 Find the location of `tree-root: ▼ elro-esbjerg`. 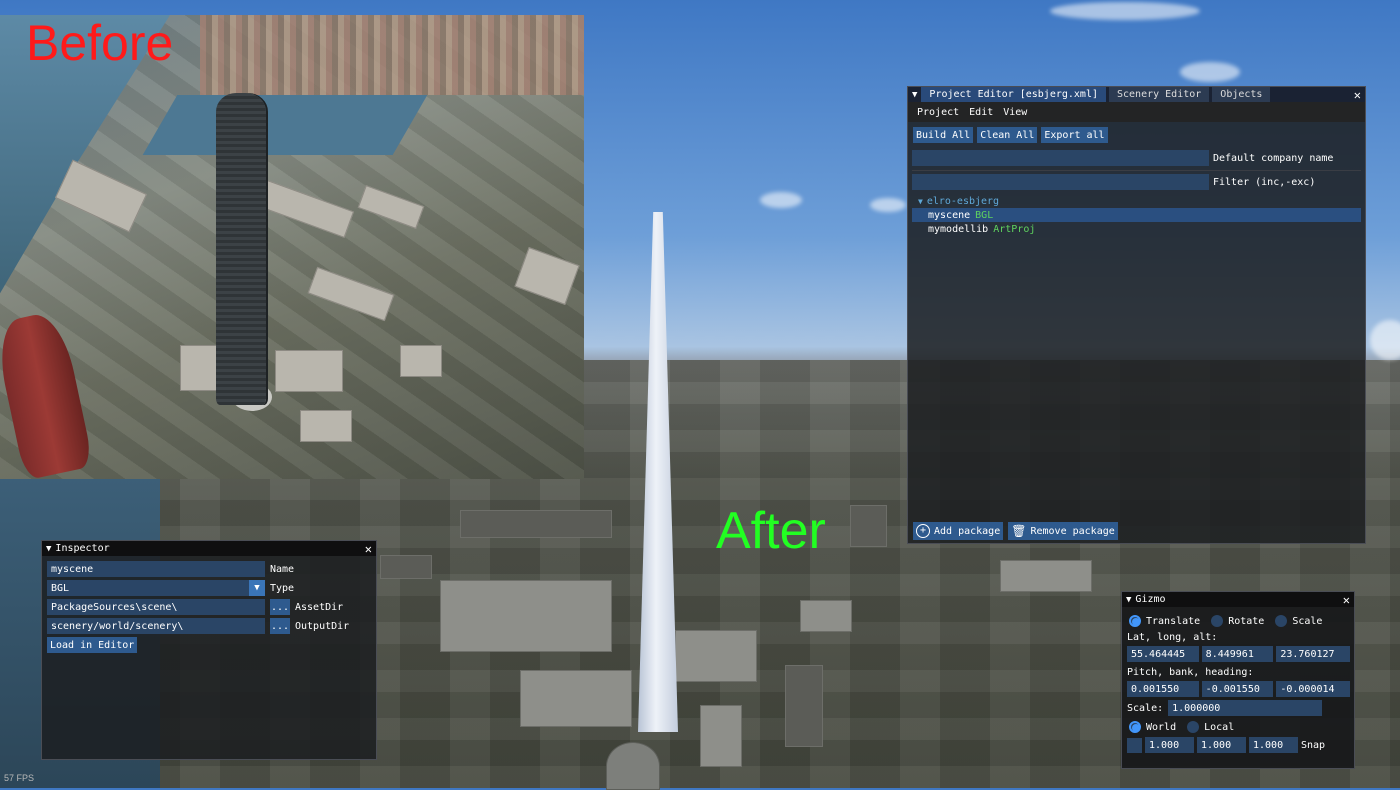

tree-root: ▼ elro-esbjerg is located at coordinates (1136, 201).